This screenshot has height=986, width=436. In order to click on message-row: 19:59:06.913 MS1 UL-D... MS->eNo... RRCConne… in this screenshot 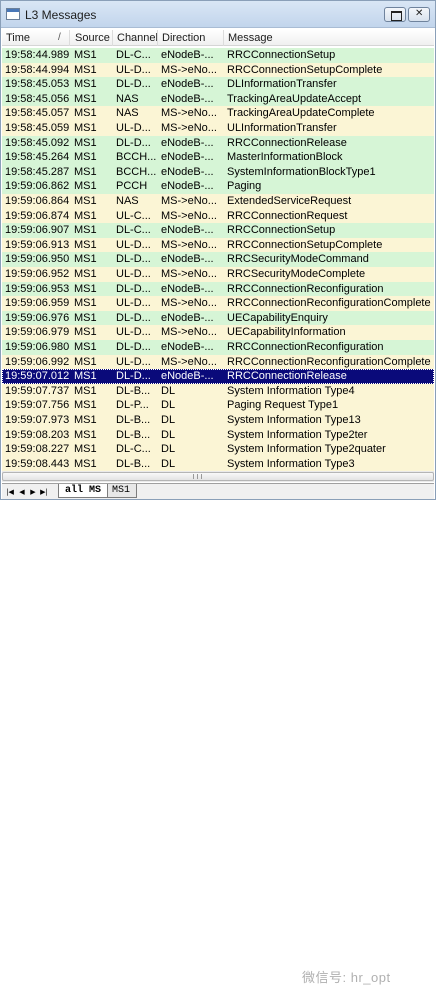, I will do `click(218, 245)`.